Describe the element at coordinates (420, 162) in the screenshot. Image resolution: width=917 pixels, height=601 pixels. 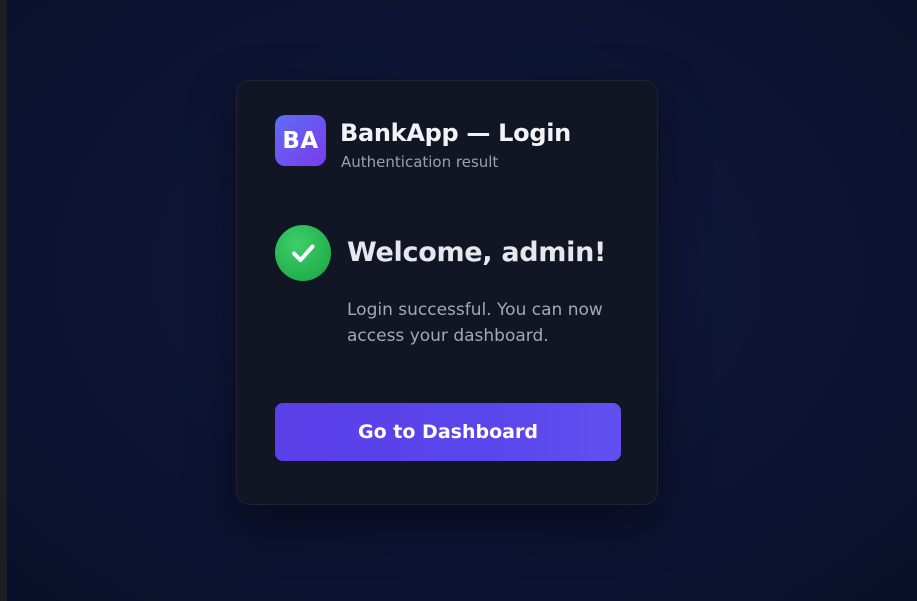
I see `app-subtitle: Authentication result` at that location.